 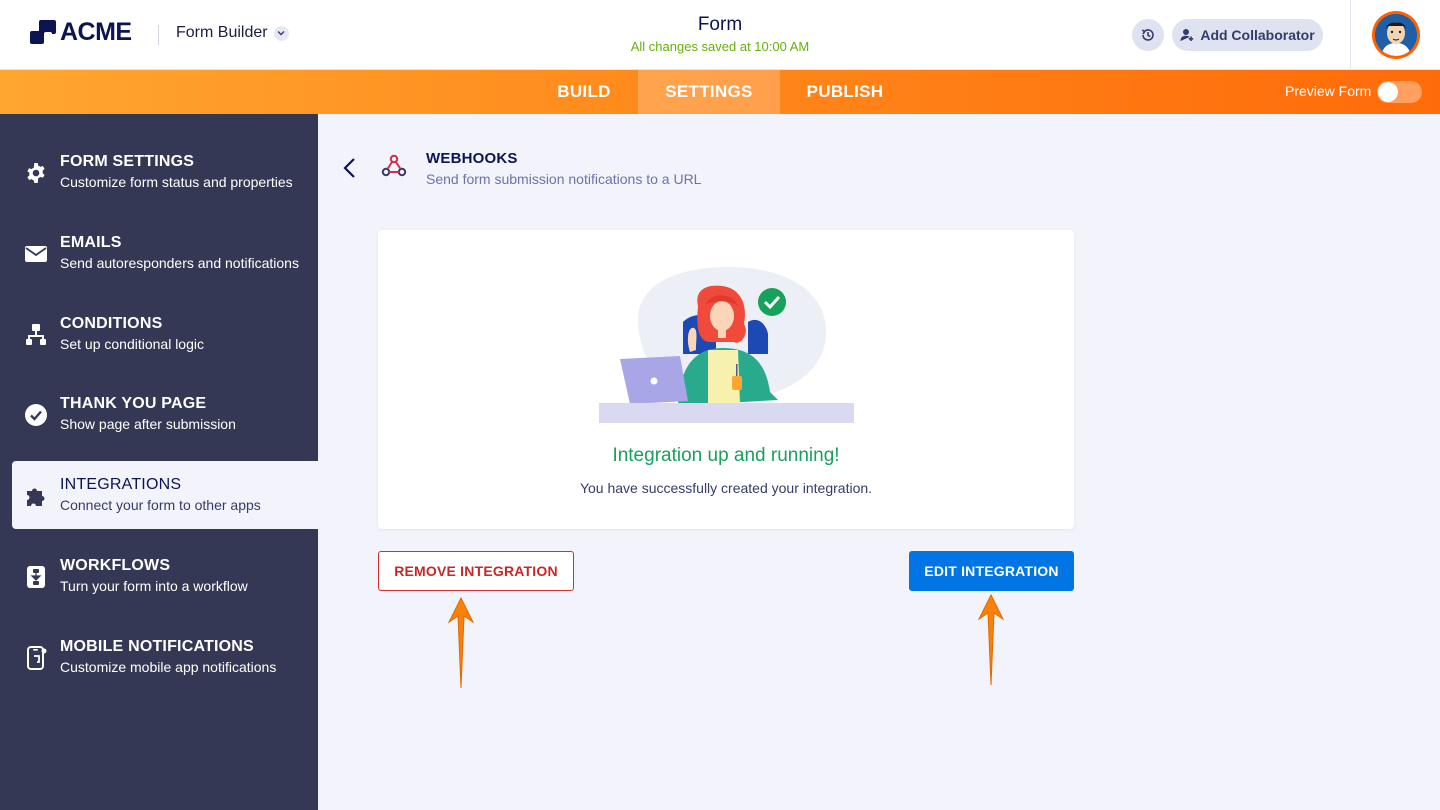 What do you see at coordinates (127, 161) in the screenshot?
I see `sidebar-item-title: FORM SETTINGS` at bounding box center [127, 161].